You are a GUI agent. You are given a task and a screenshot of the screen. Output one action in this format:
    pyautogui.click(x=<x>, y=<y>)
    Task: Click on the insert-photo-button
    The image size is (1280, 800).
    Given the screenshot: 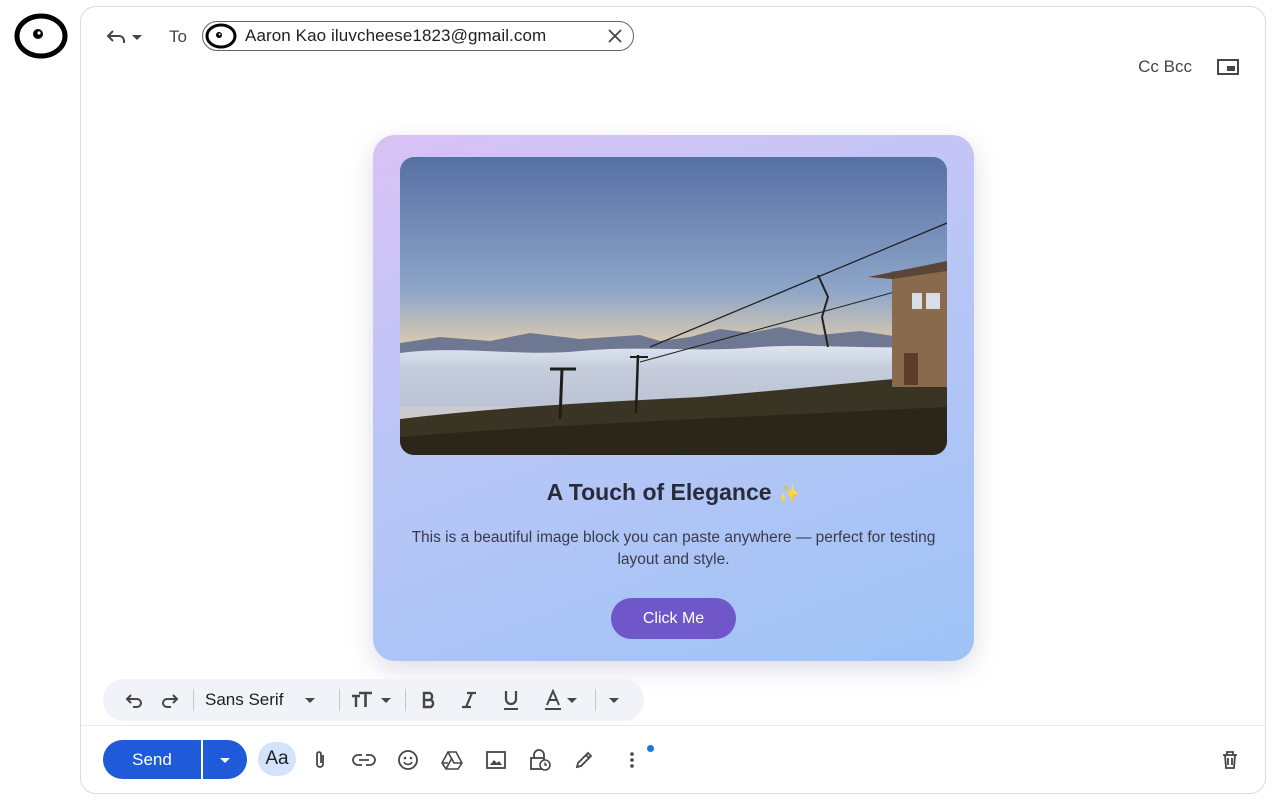 What is the action you would take?
    pyautogui.click(x=496, y=760)
    